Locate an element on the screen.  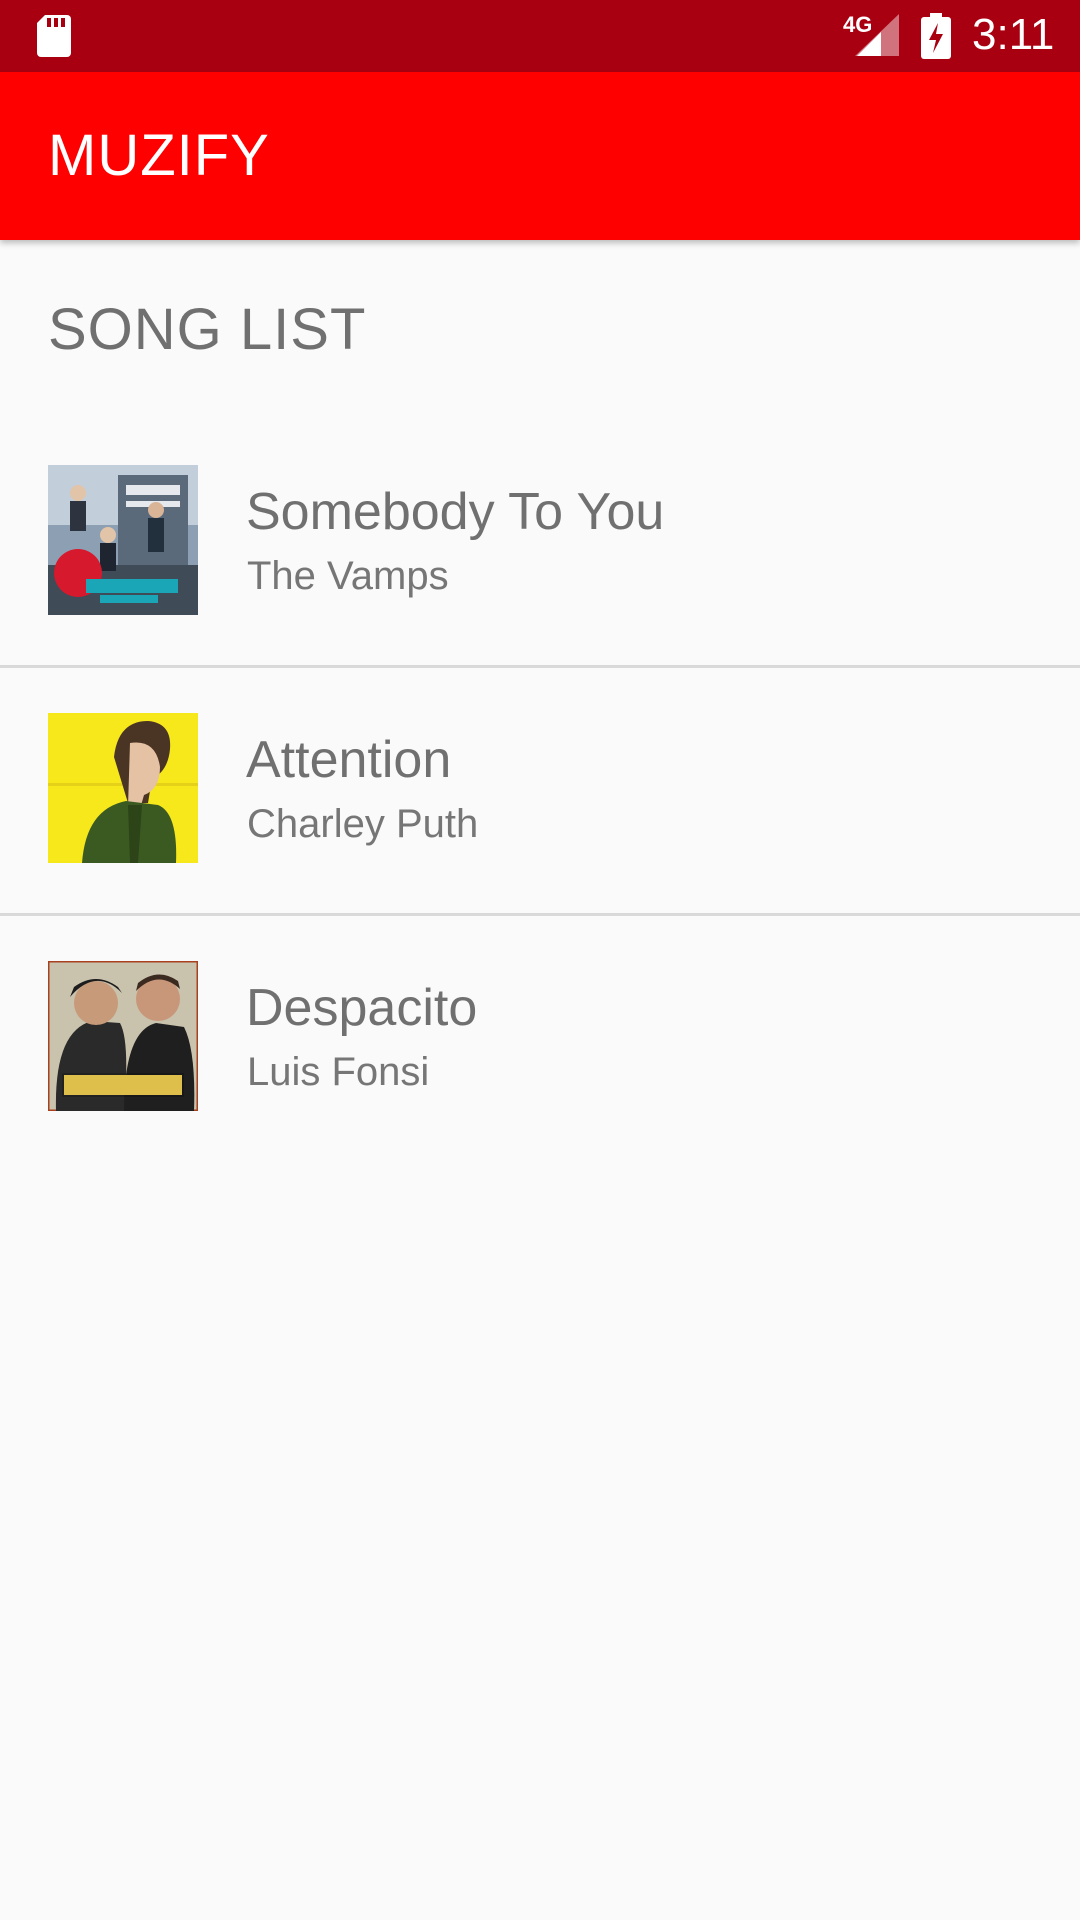
status-bar: 4G 3:11 is located at coordinates (540, 36).